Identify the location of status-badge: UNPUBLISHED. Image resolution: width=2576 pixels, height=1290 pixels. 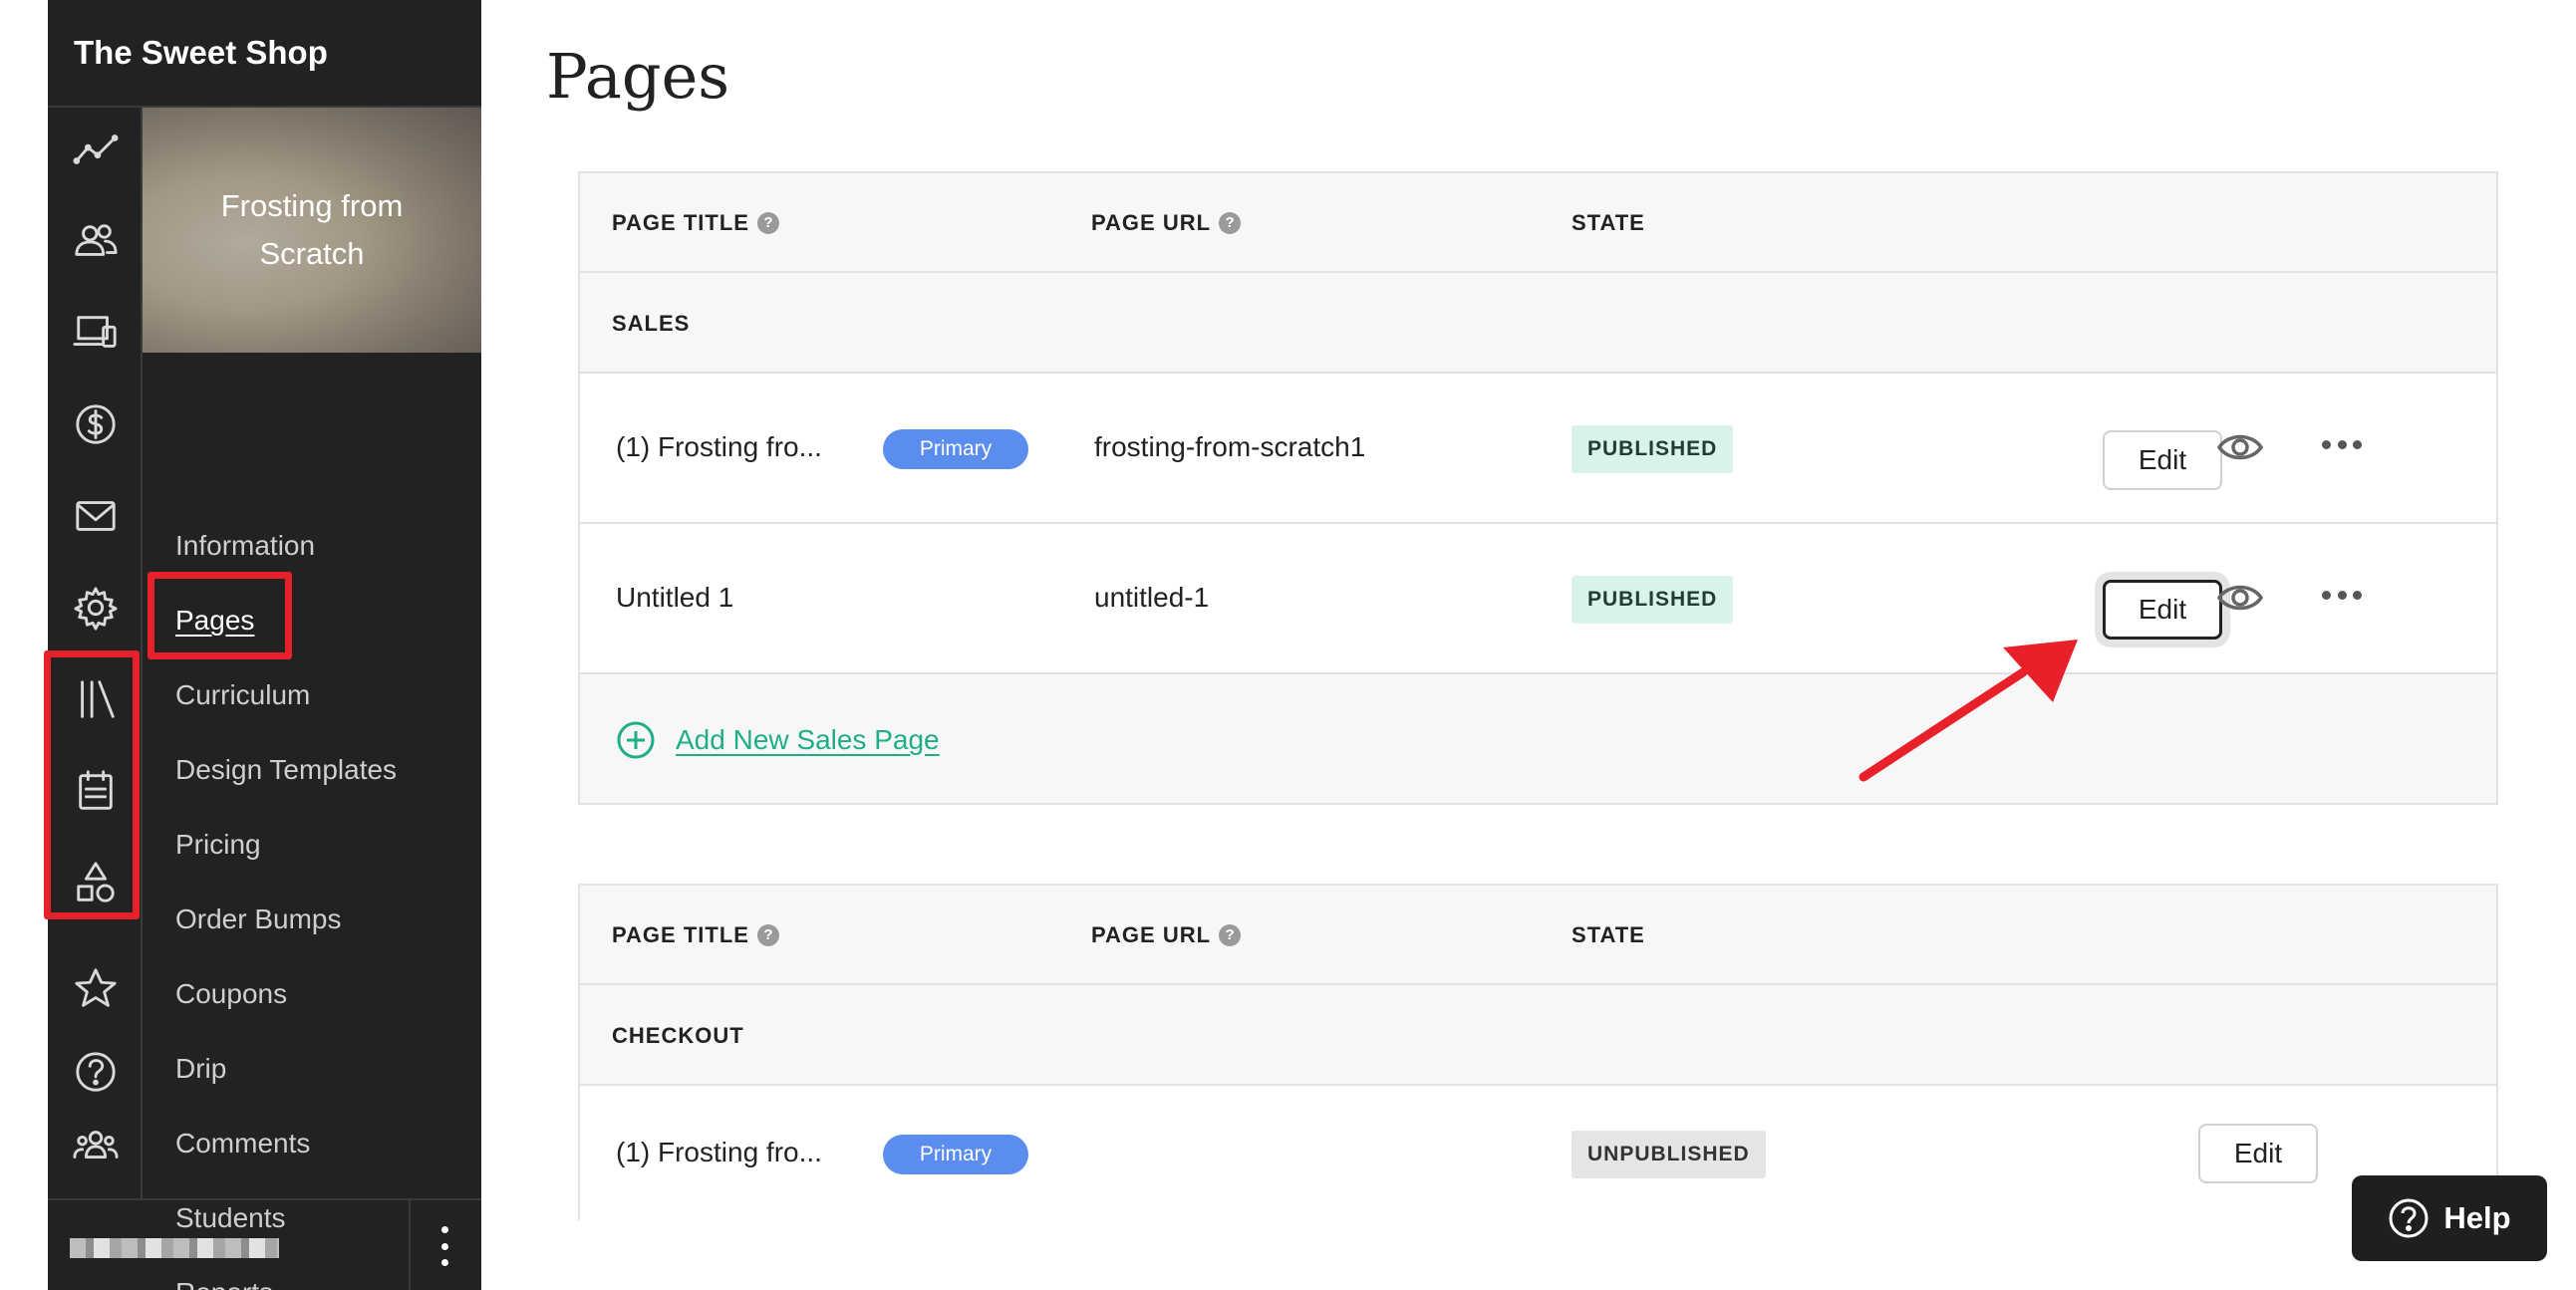
(1669, 1154).